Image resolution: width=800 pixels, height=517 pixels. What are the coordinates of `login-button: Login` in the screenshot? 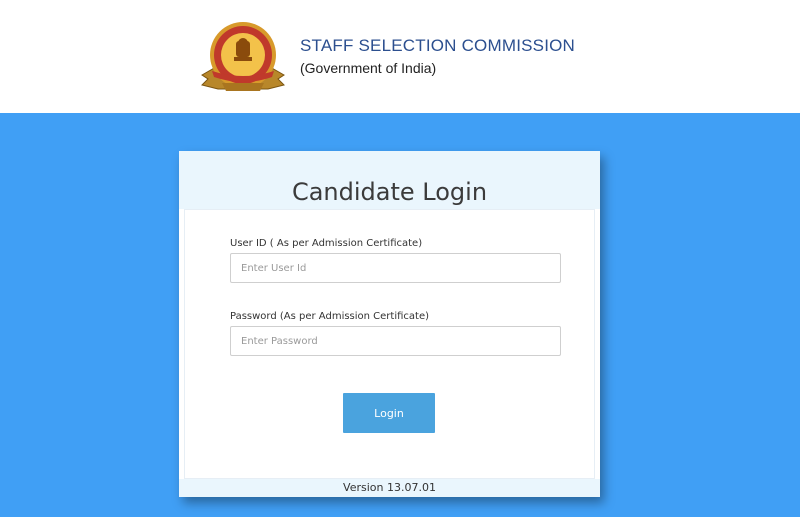 It's located at (389, 413).